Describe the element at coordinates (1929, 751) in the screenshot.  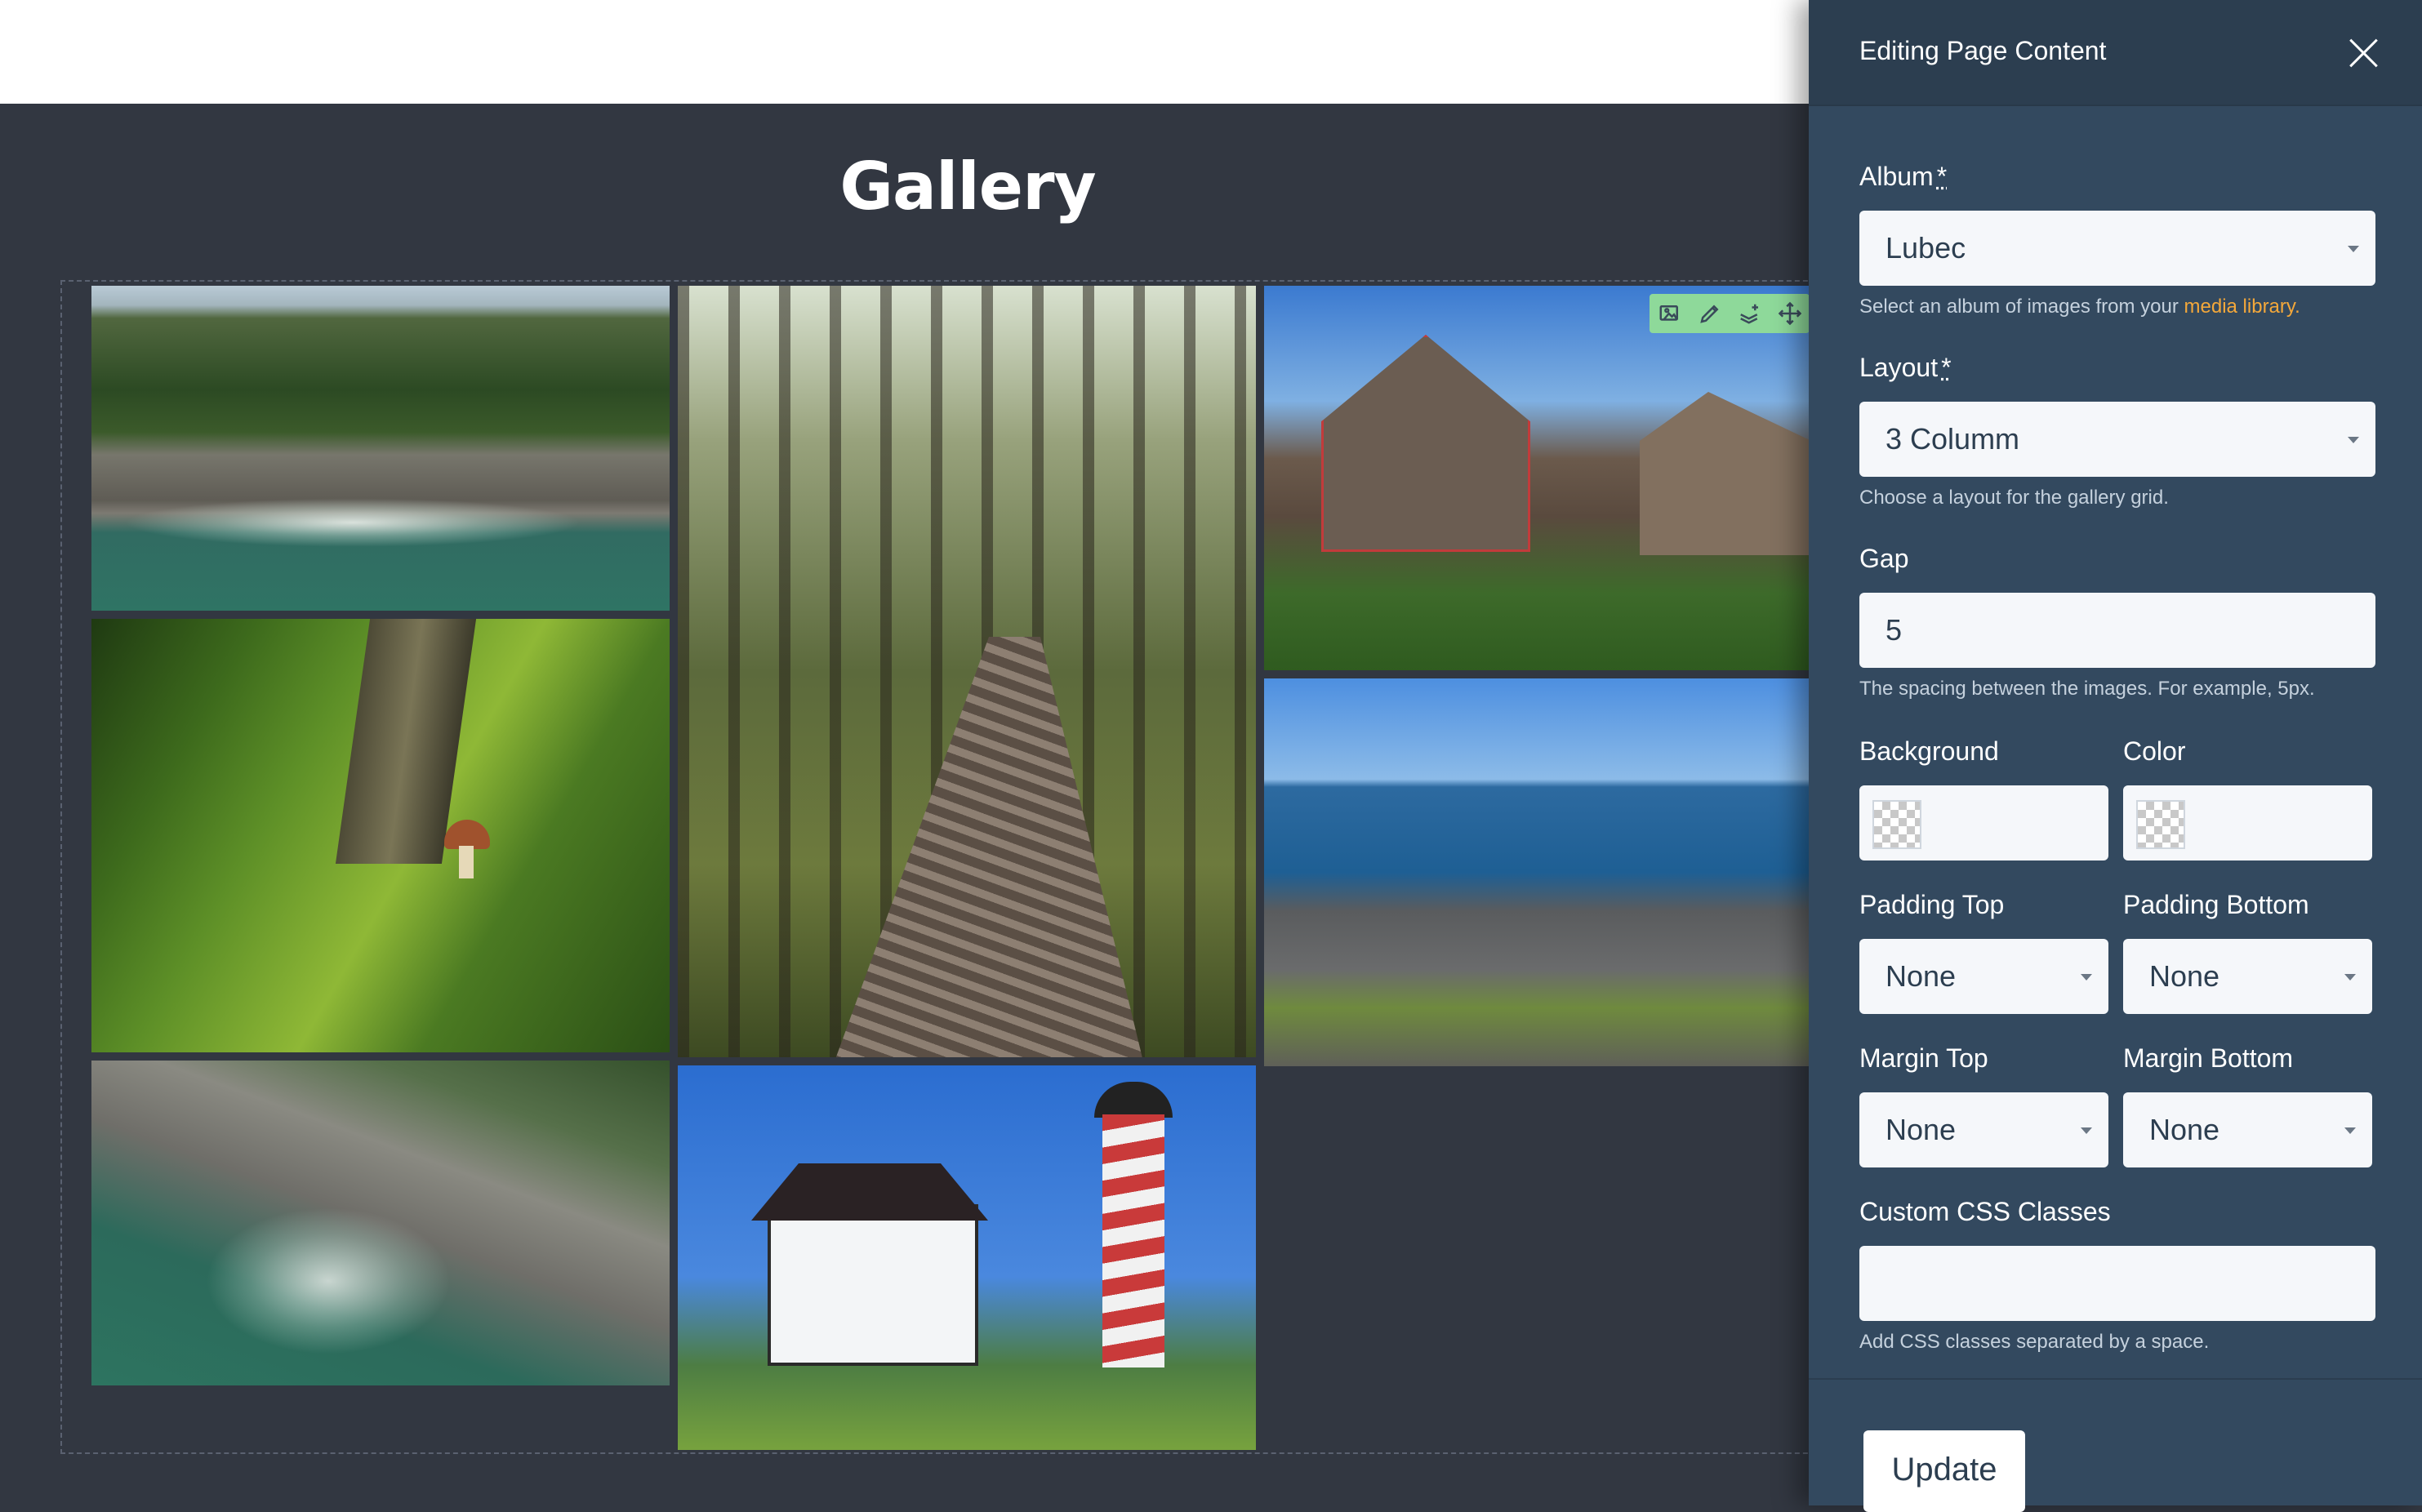
I see `background-label: Background` at that location.